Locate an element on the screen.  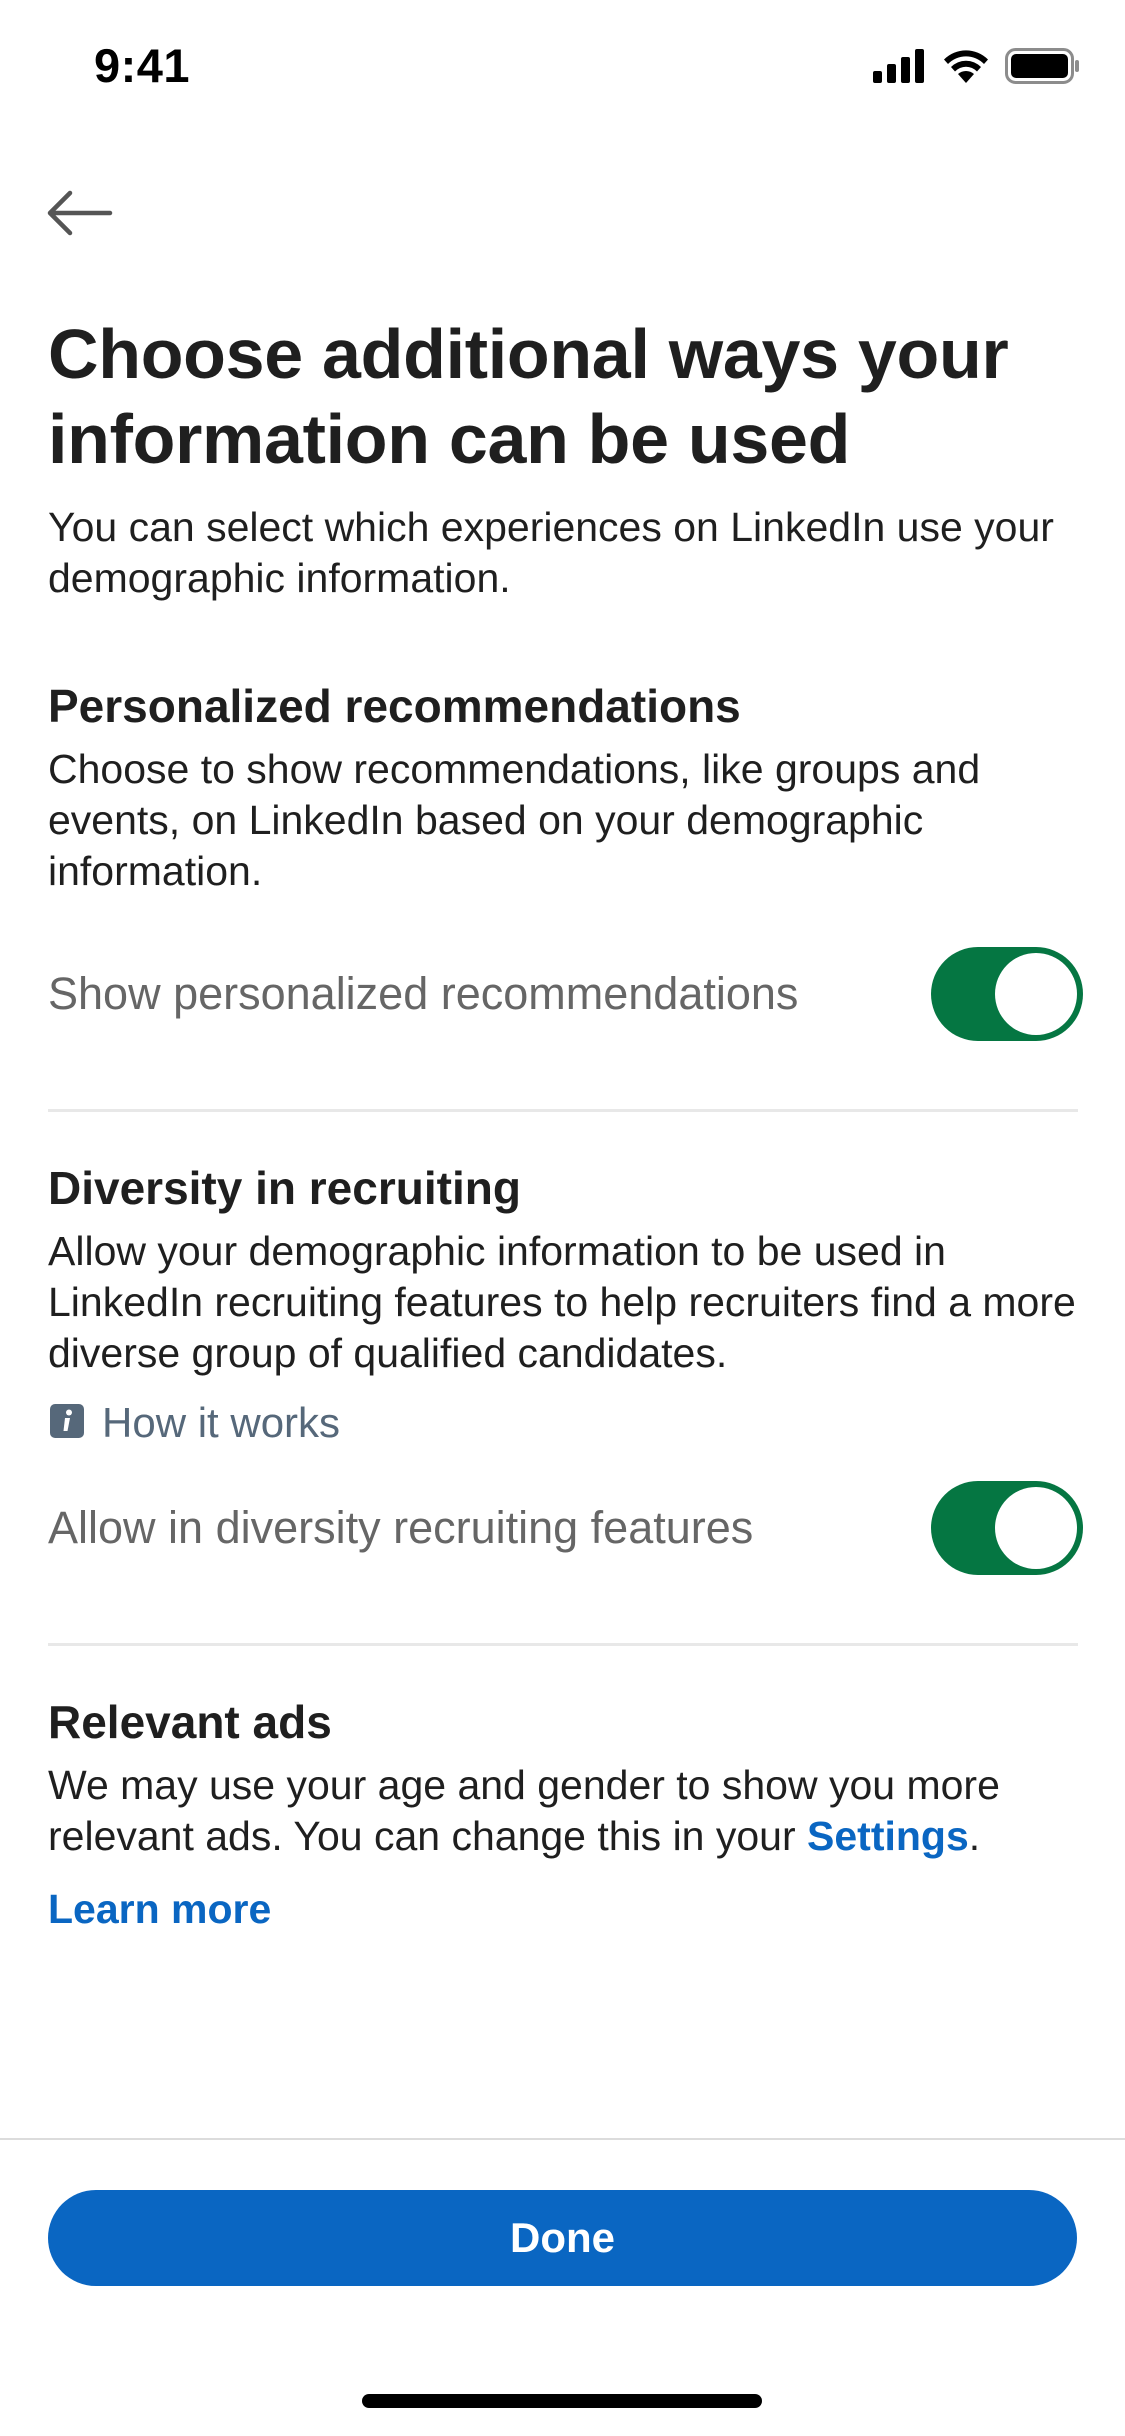
toggle-label: Show personalized recommendations is located at coordinates (423, 993).